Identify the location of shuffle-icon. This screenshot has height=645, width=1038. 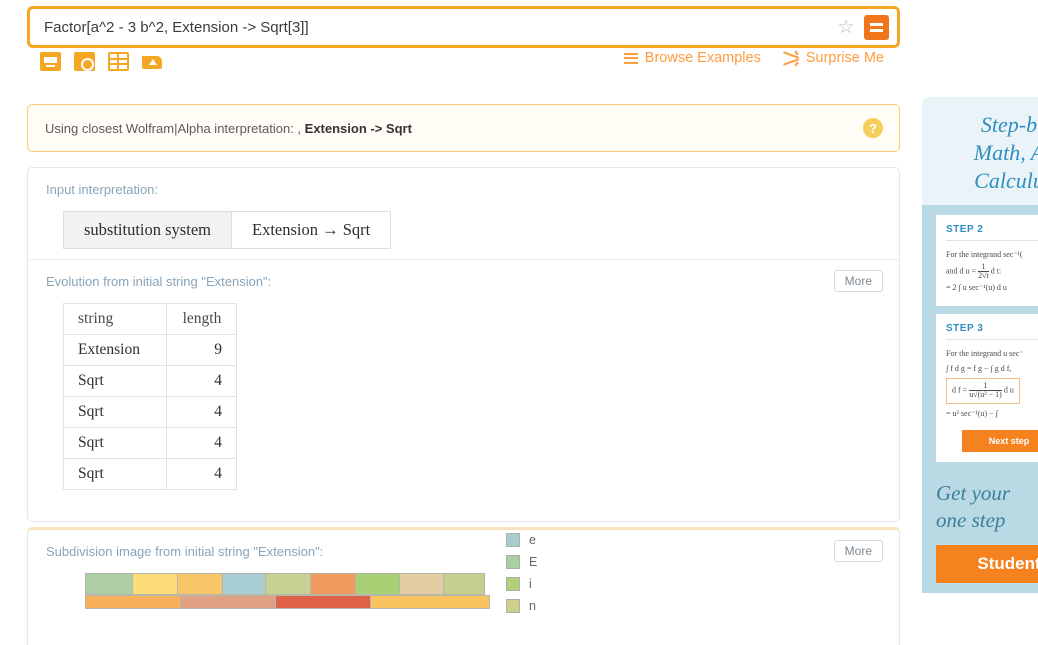
(790, 58).